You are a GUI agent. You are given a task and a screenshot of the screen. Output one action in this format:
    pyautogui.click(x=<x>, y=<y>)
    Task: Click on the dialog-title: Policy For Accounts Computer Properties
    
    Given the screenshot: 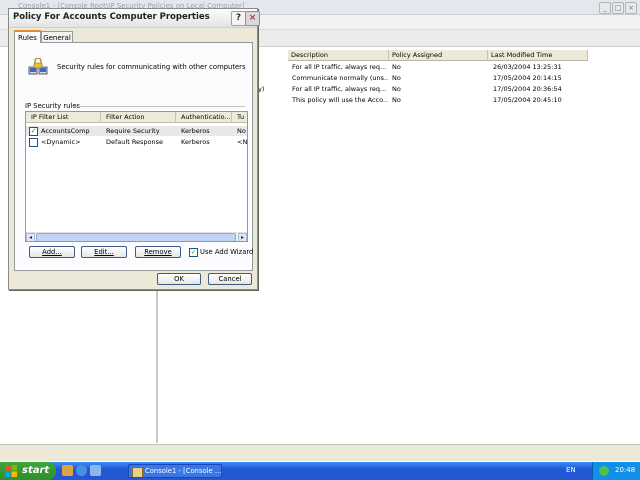 What is the action you would take?
    pyautogui.click(x=111, y=17)
    